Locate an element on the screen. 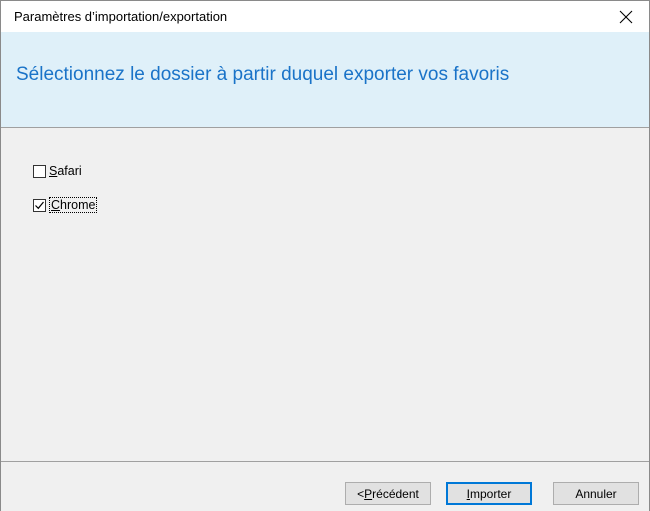  checkmark-icon is located at coordinates (39, 205).